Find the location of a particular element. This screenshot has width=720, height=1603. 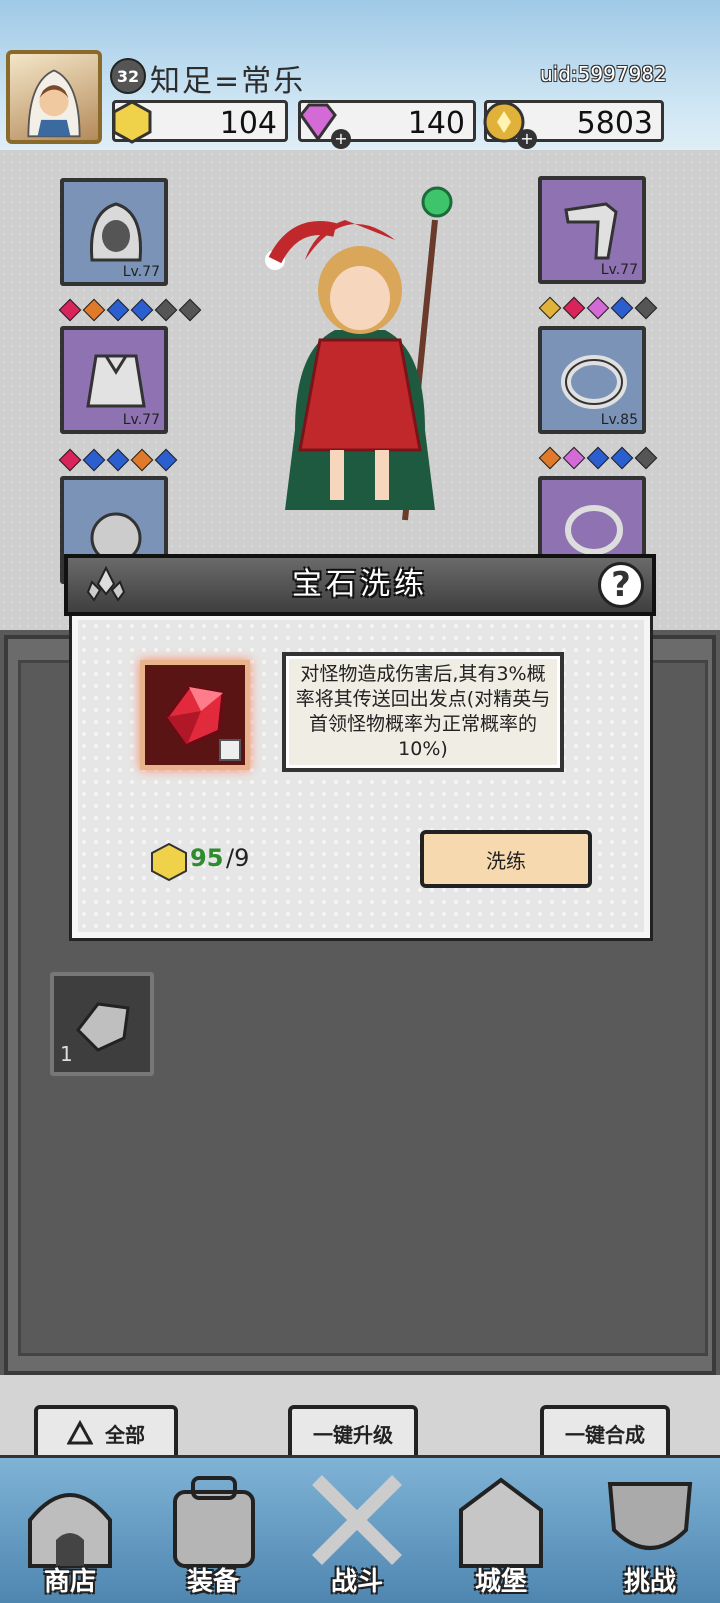

player-level-badge: 32 is located at coordinates (128, 76).